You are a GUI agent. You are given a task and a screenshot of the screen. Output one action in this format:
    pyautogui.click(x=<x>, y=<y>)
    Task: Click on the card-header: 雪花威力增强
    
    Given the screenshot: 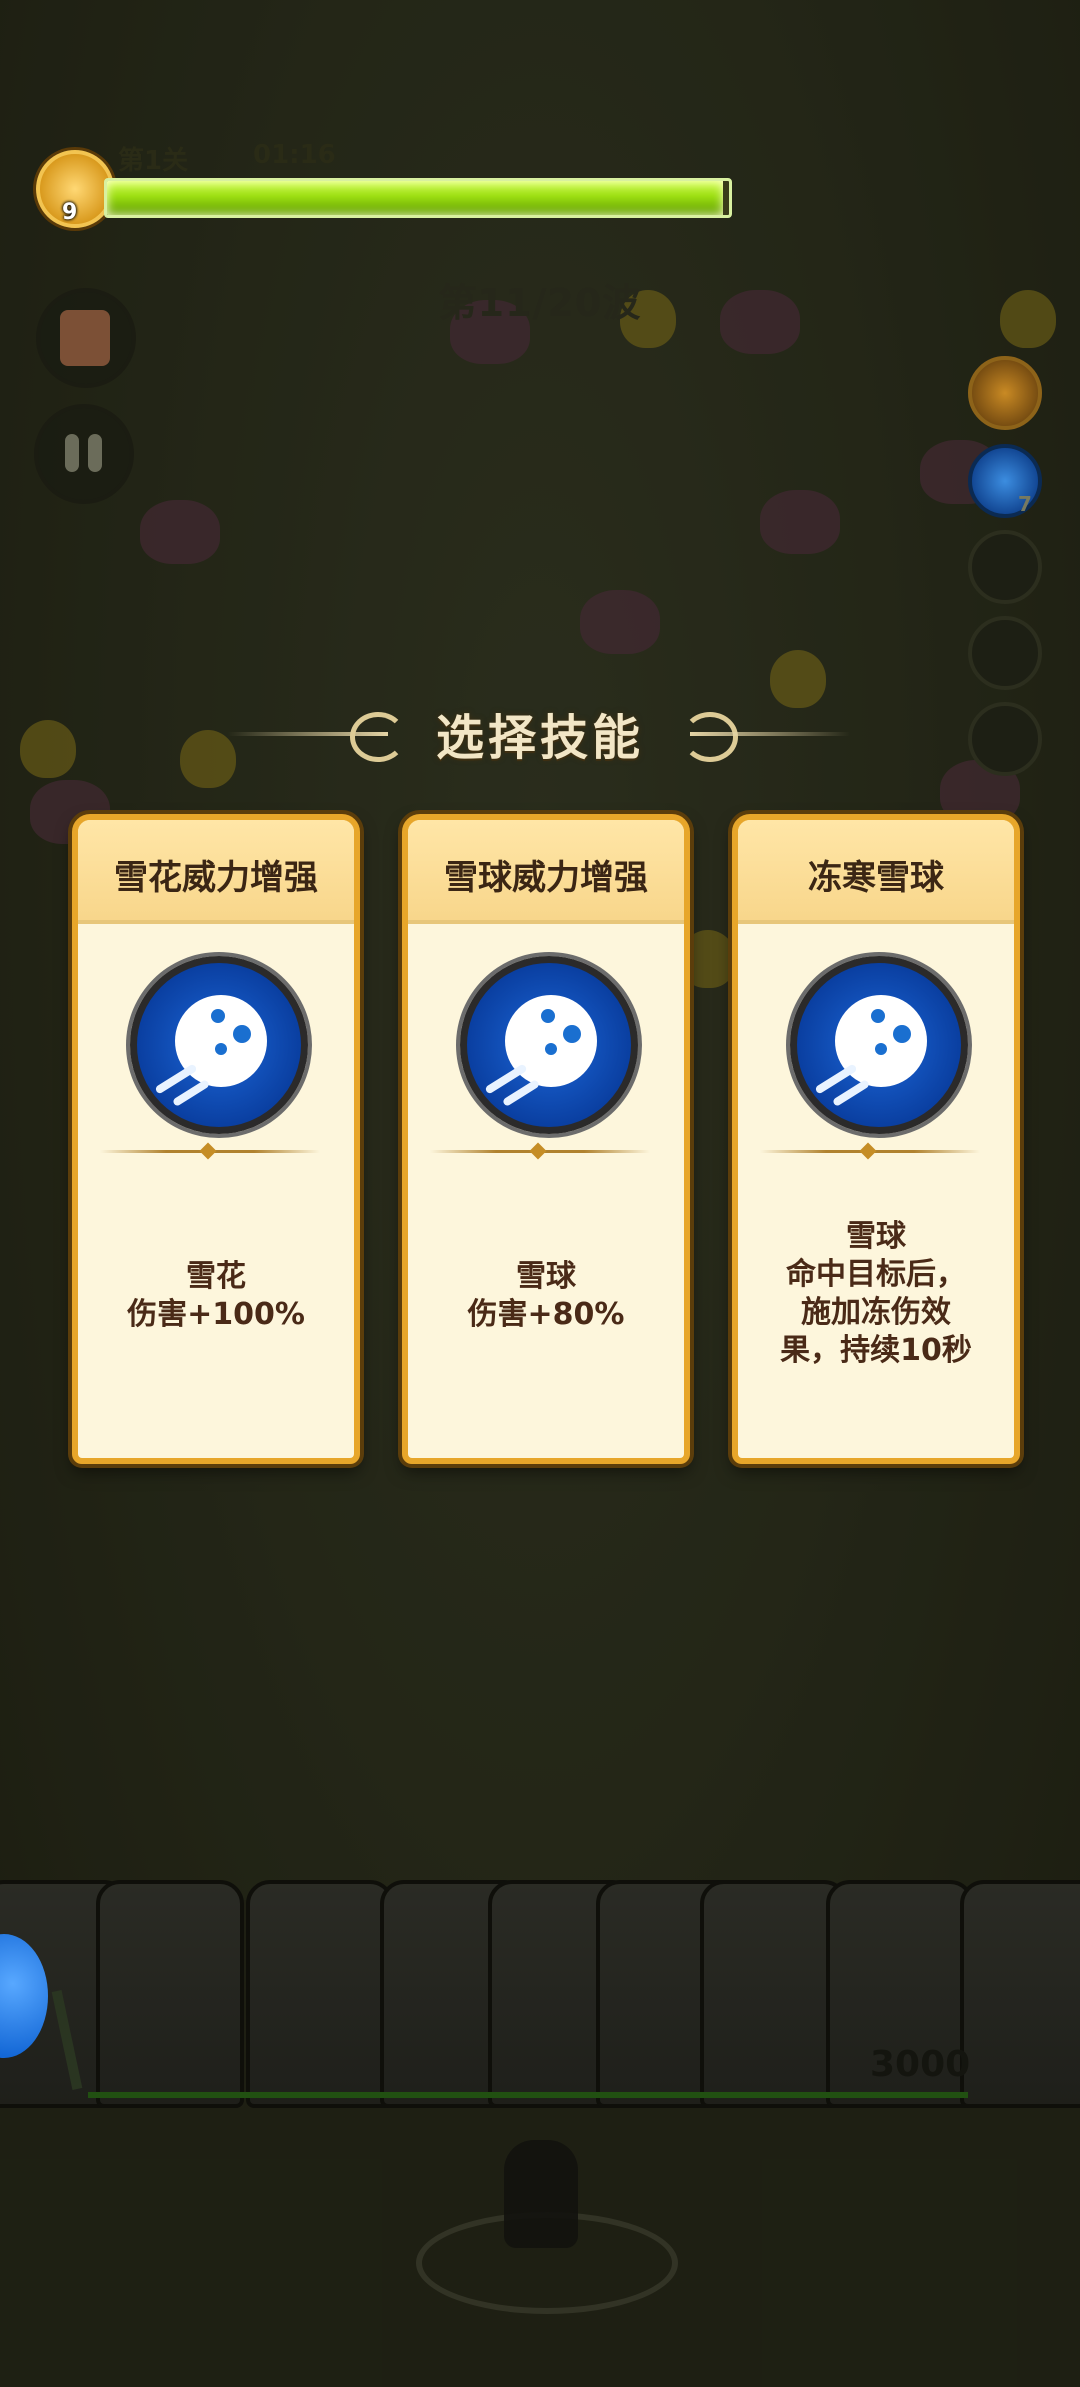 What is the action you would take?
    pyautogui.click(x=216, y=872)
    